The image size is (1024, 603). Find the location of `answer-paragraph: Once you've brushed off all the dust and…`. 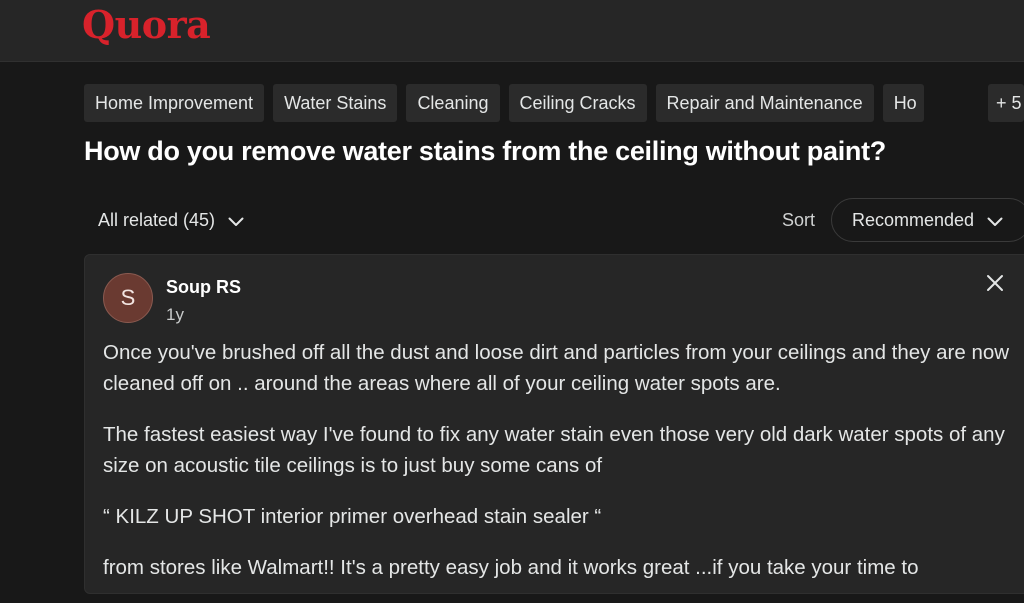

answer-paragraph: Once you've brushed off all the dust and… is located at coordinates (556, 368).